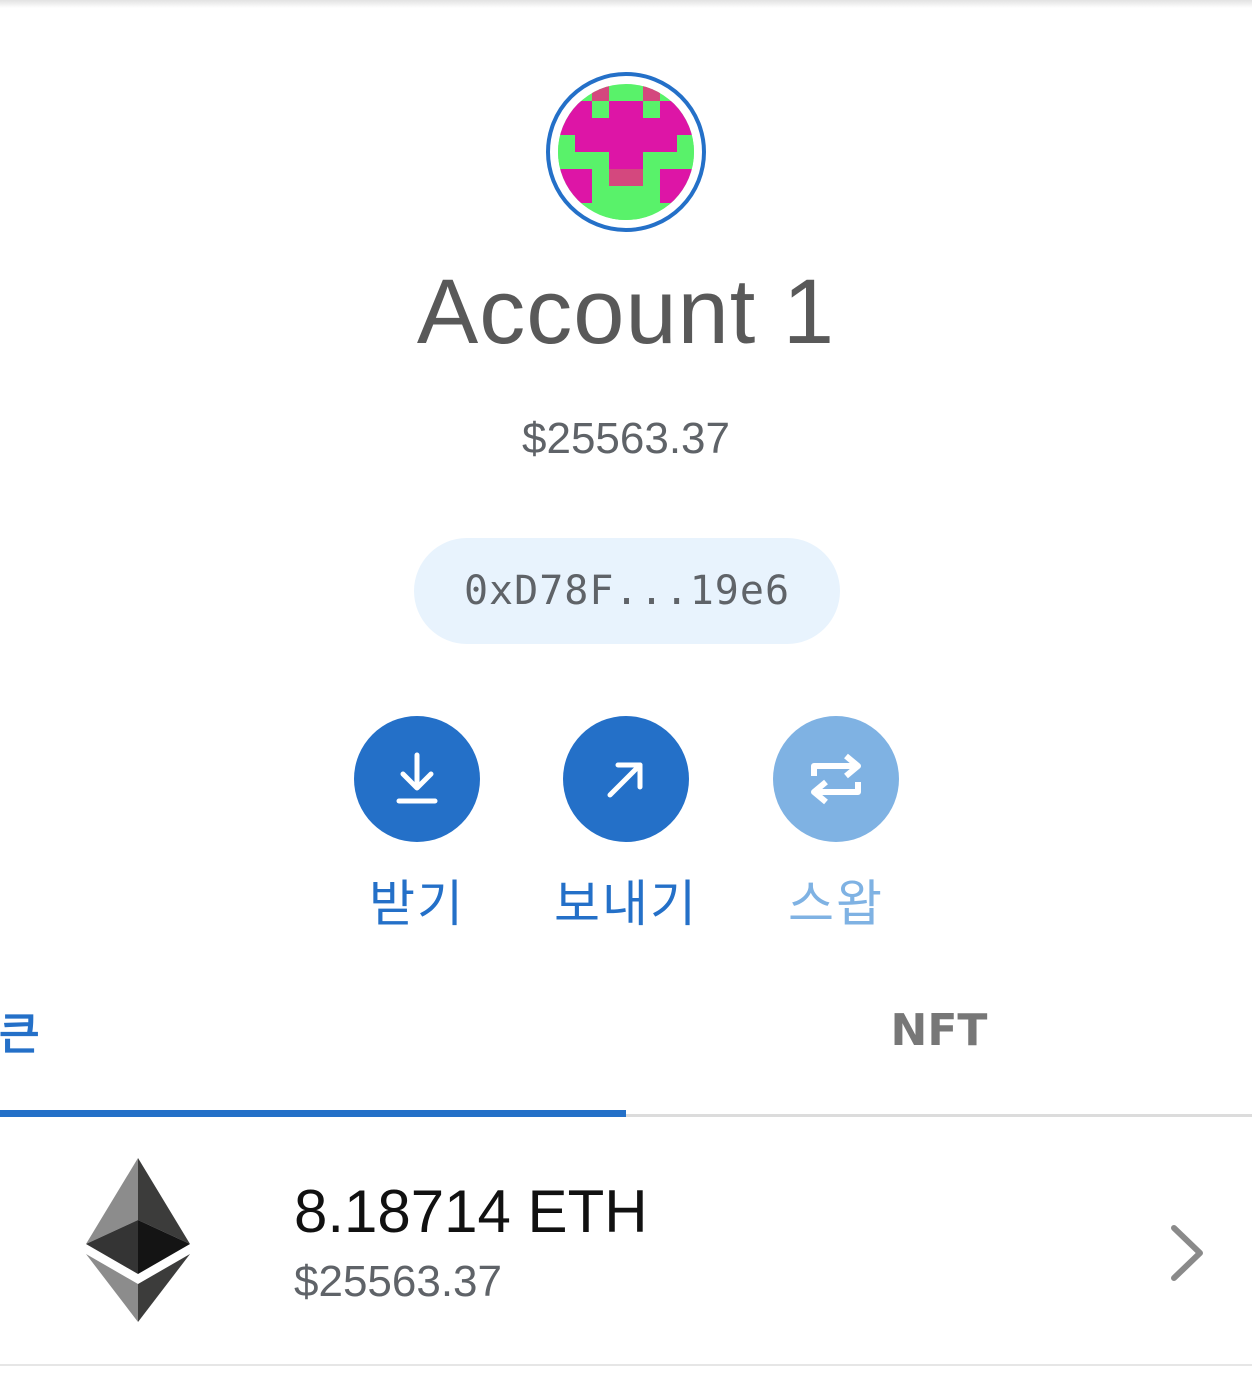 The height and width of the screenshot is (1388, 1252). Describe the element at coordinates (1187, 1253) in the screenshot. I see `chevron-right-icon` at that location.